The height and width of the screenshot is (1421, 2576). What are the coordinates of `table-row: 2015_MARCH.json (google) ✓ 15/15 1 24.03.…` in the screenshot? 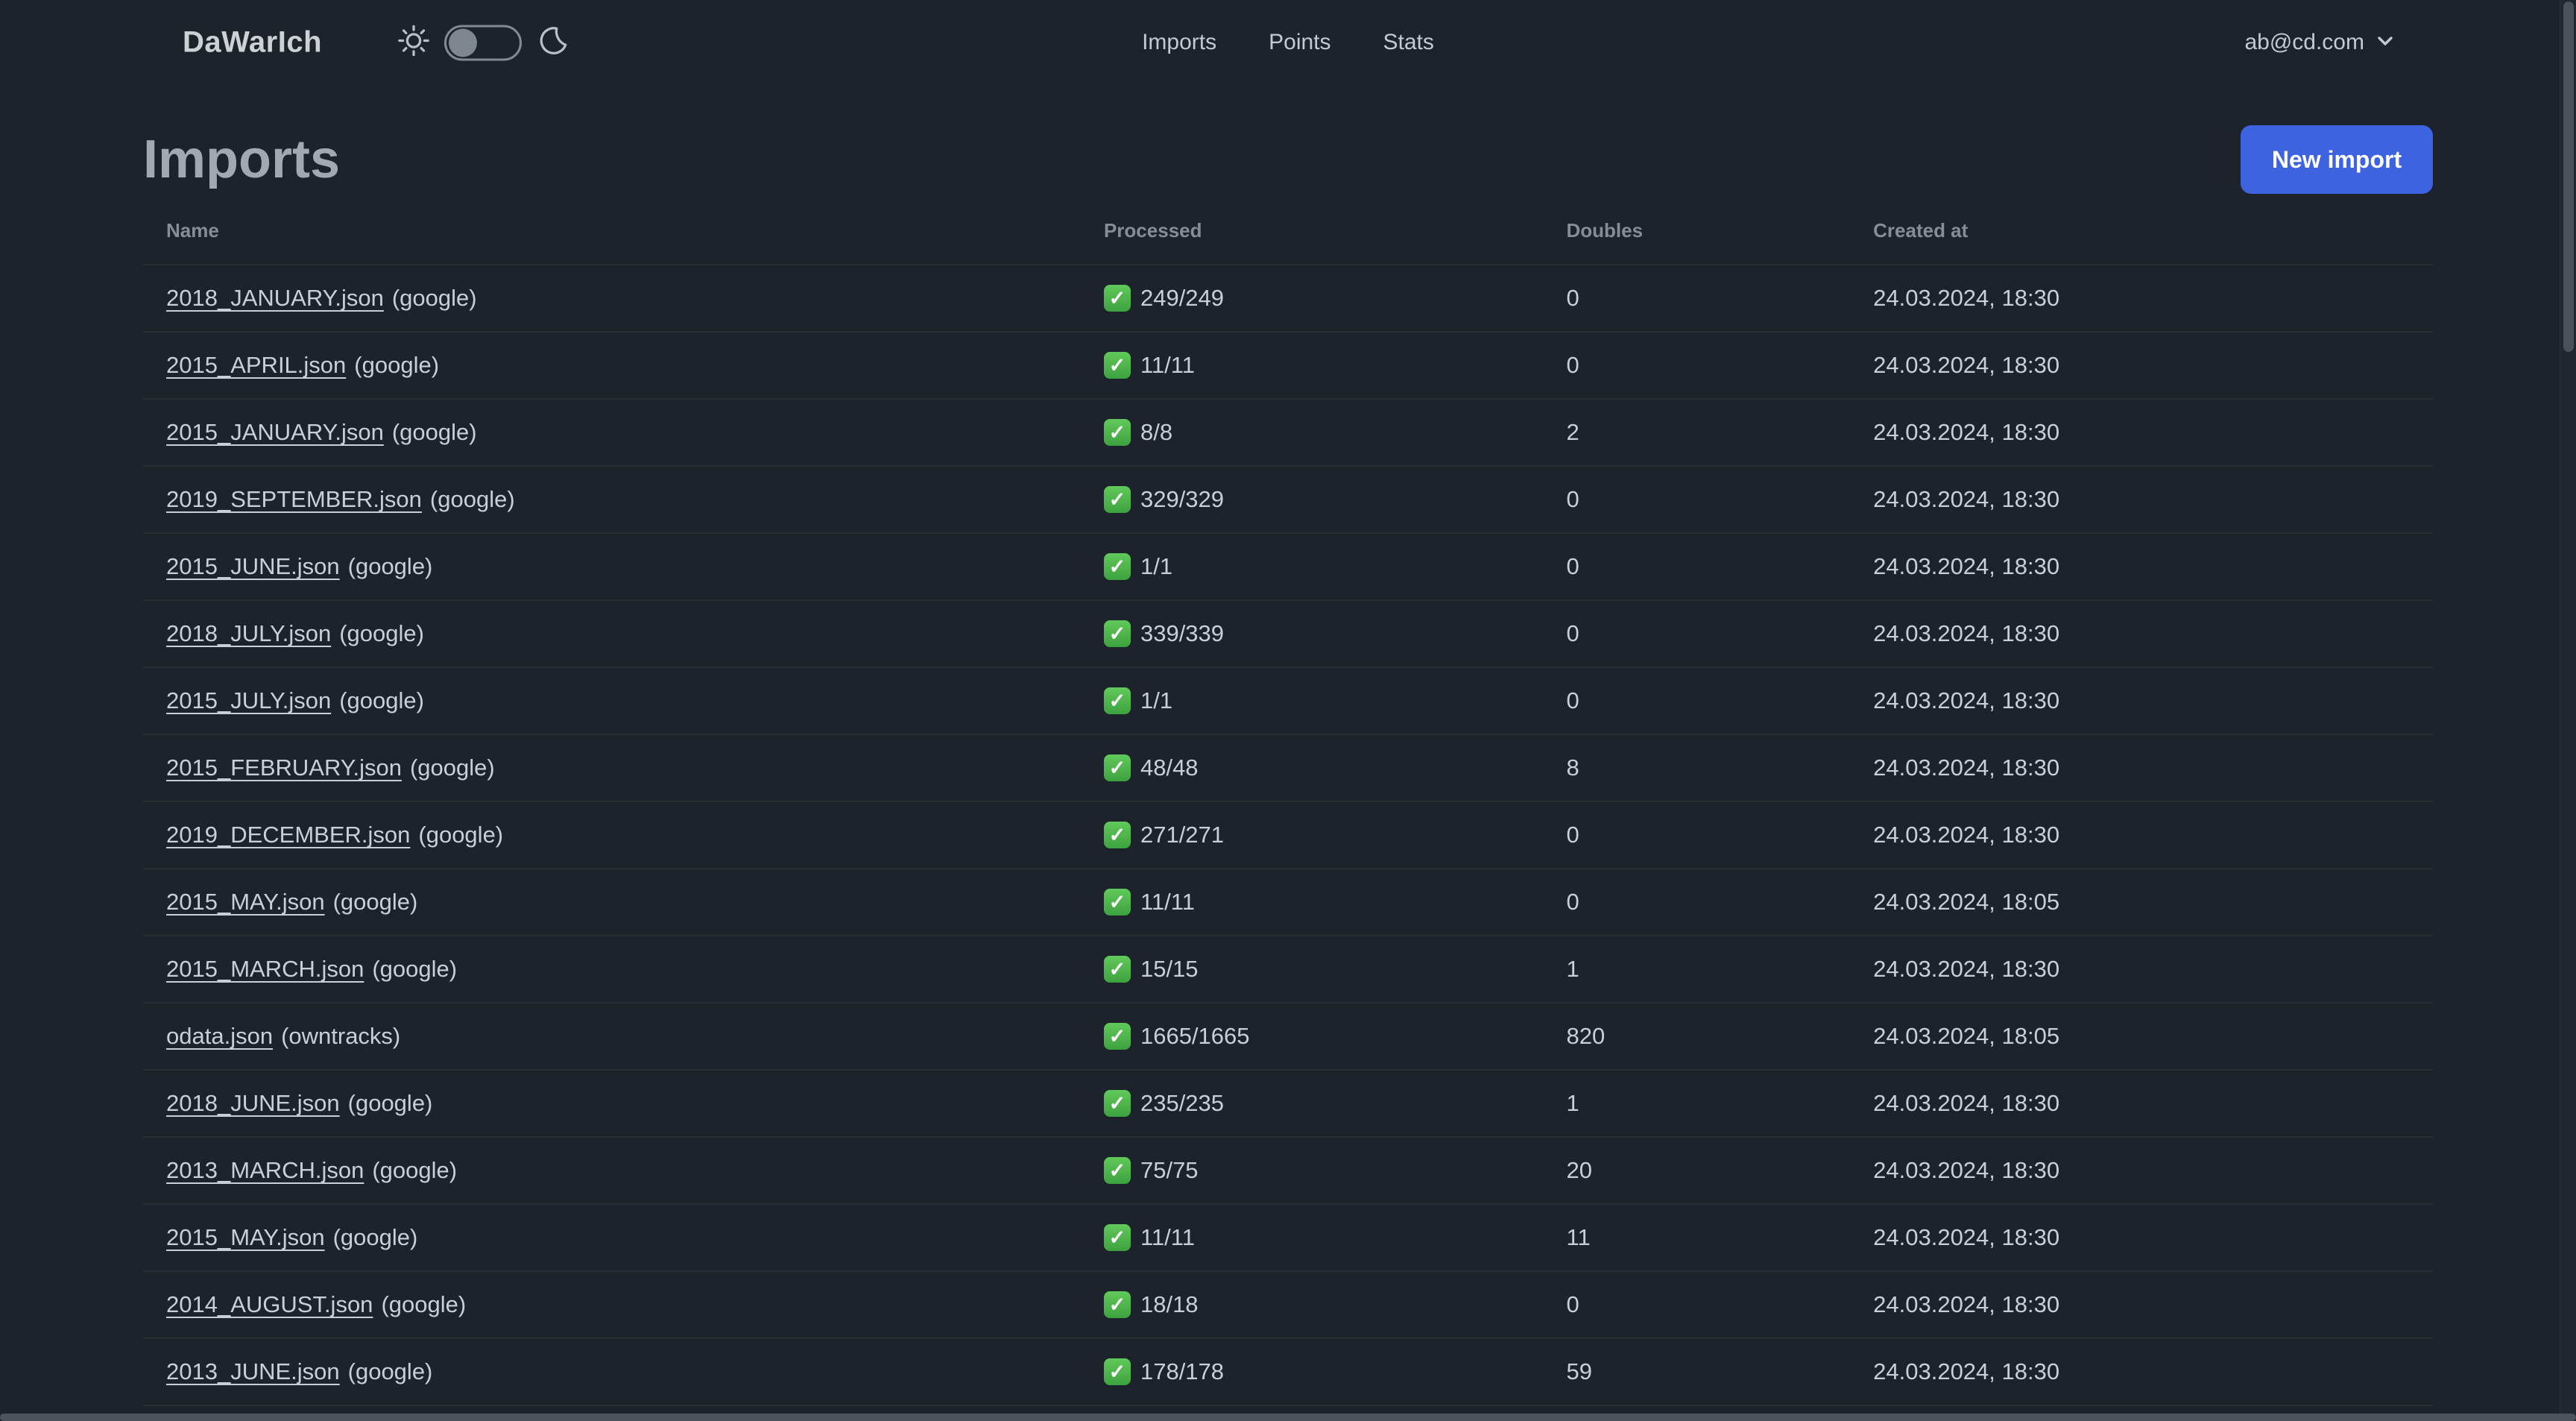 It's located at (1288, 968).